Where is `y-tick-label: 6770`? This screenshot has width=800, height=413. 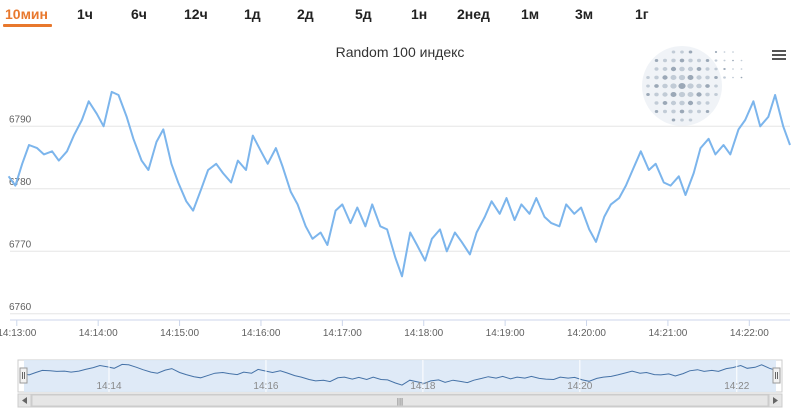 y-tick-label: 6770 is located at coordinates (20, 244).